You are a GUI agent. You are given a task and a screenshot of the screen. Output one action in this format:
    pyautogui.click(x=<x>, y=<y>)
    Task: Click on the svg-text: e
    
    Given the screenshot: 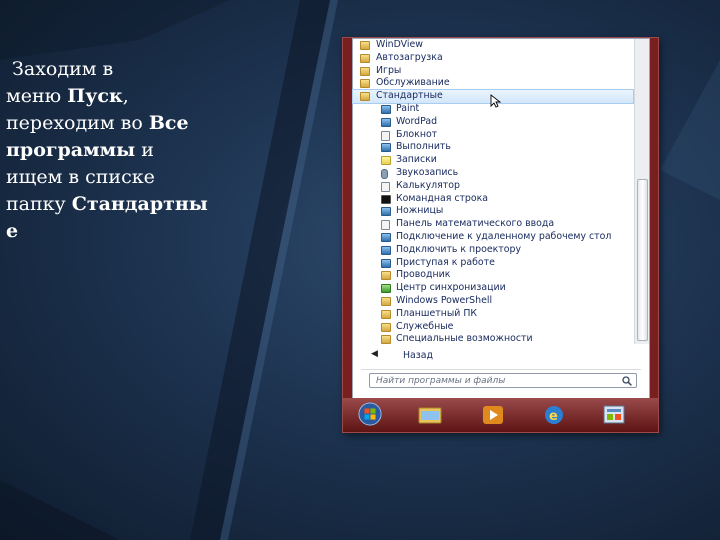 What is the action you would take?
    pyautogui.click(x=553, y=416)
    